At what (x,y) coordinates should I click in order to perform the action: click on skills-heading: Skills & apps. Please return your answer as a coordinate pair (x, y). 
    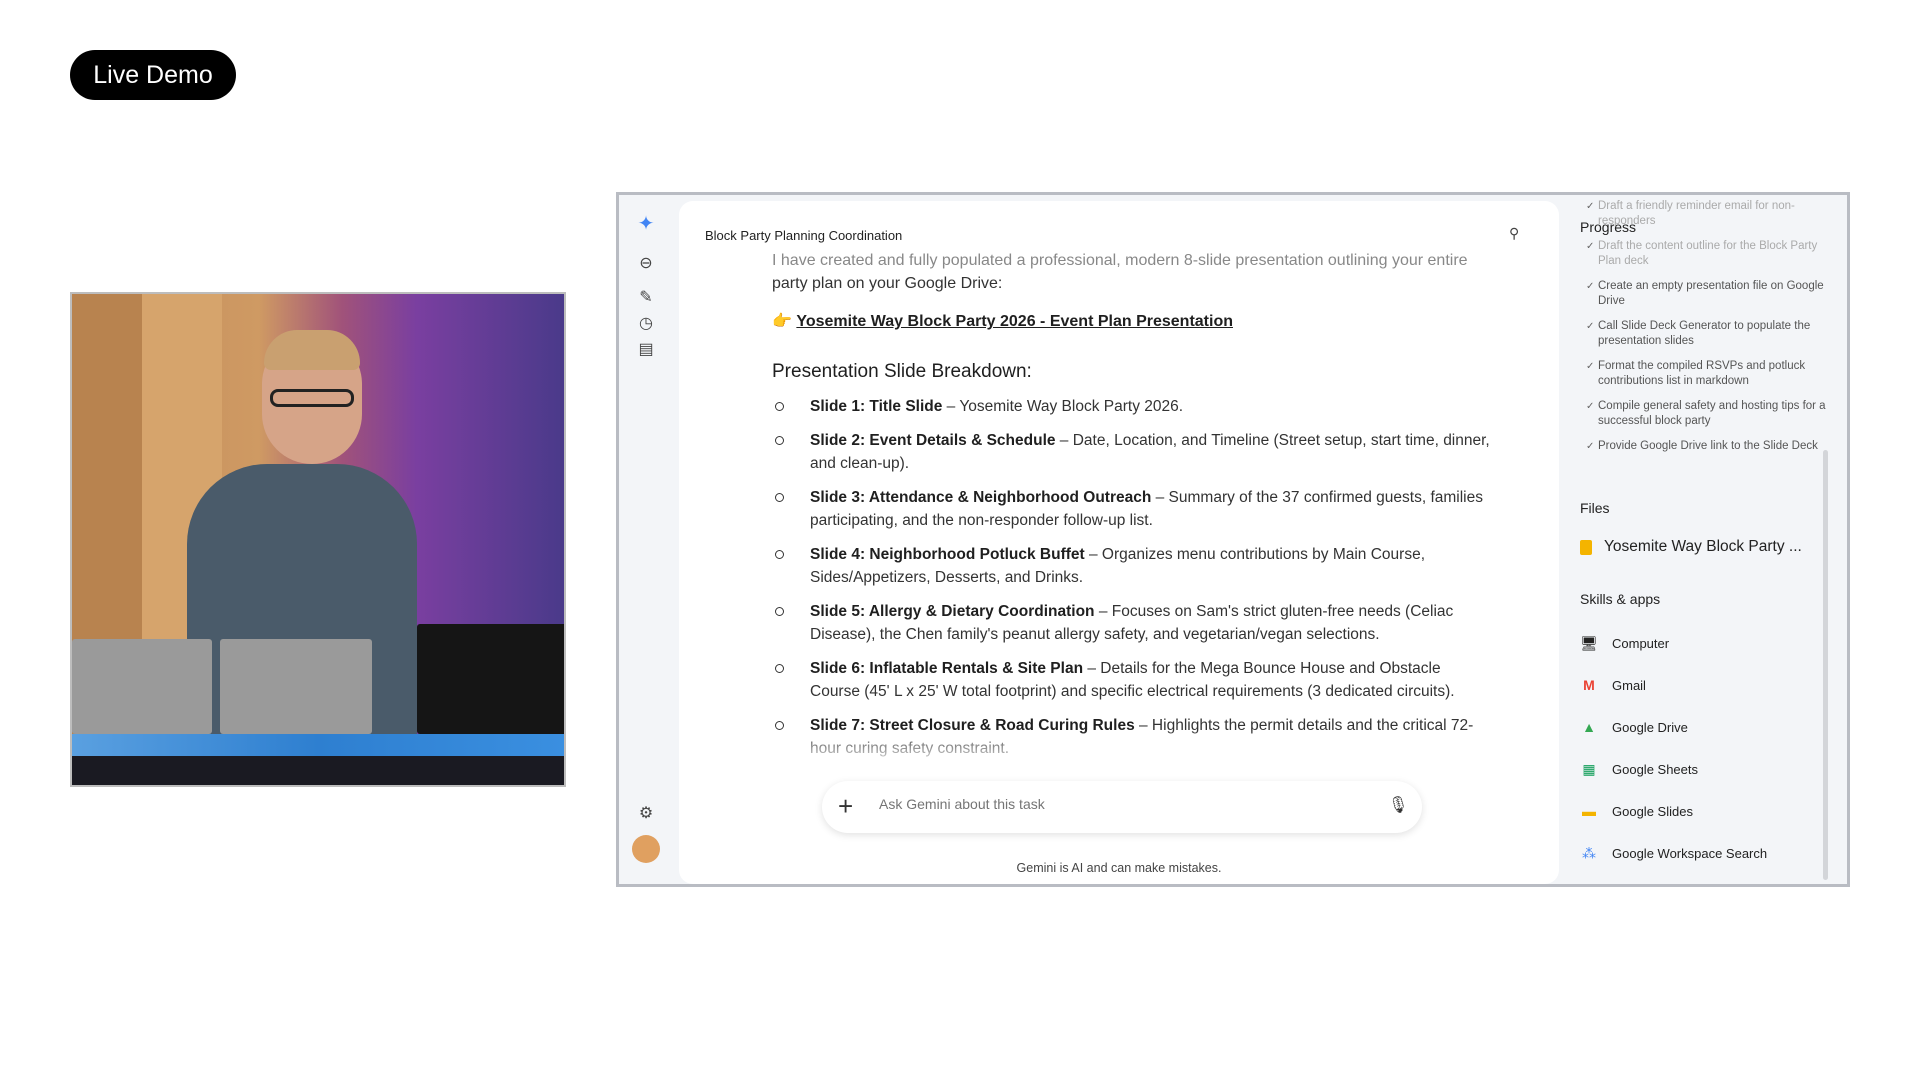
    Looking at the image, I should click on (1620, 599).